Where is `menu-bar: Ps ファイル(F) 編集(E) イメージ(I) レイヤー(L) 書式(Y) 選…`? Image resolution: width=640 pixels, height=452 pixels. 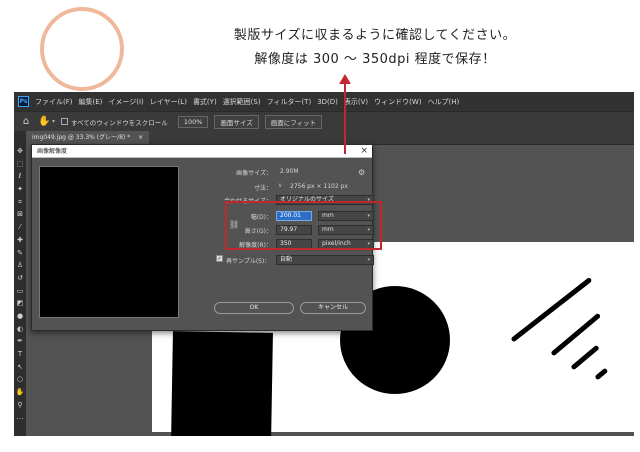 menu-bar: Ps ファイル(F) 編集(E) イメージ(I) レイヤー(L) 書式(Y) 選… is located at coordinates (324, 101).